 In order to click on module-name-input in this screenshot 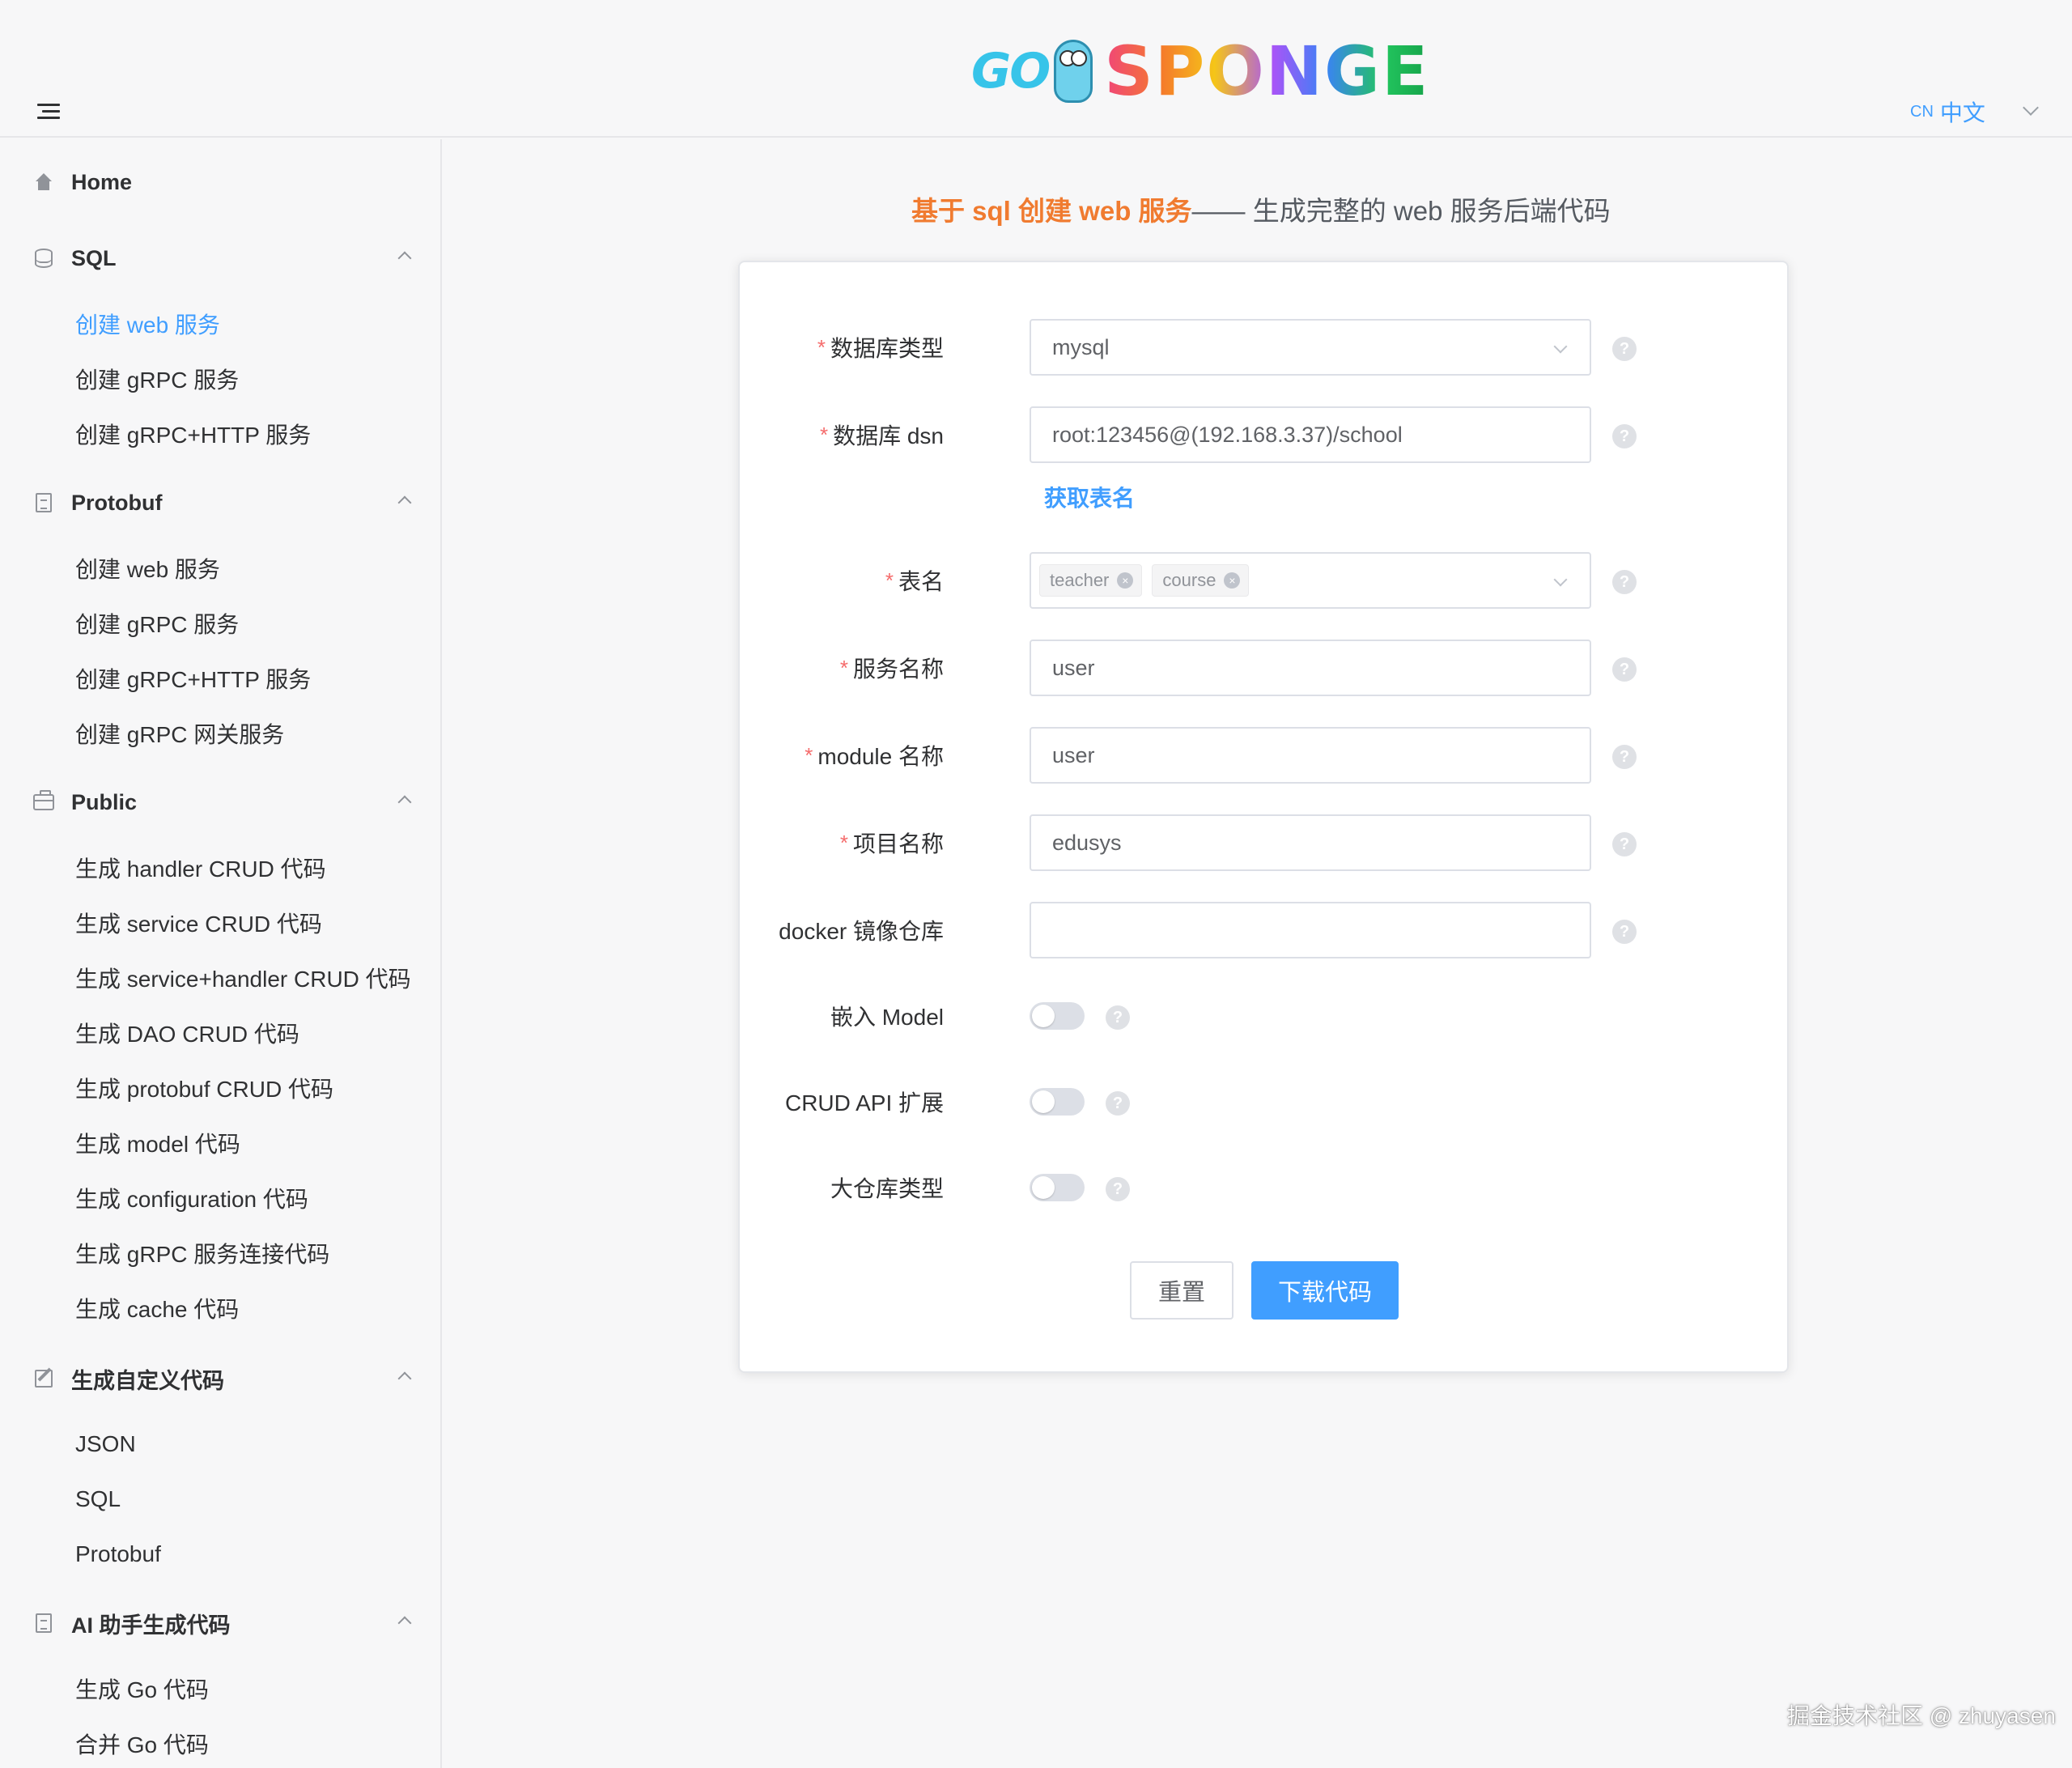, I will do `click(1310, 755)`.